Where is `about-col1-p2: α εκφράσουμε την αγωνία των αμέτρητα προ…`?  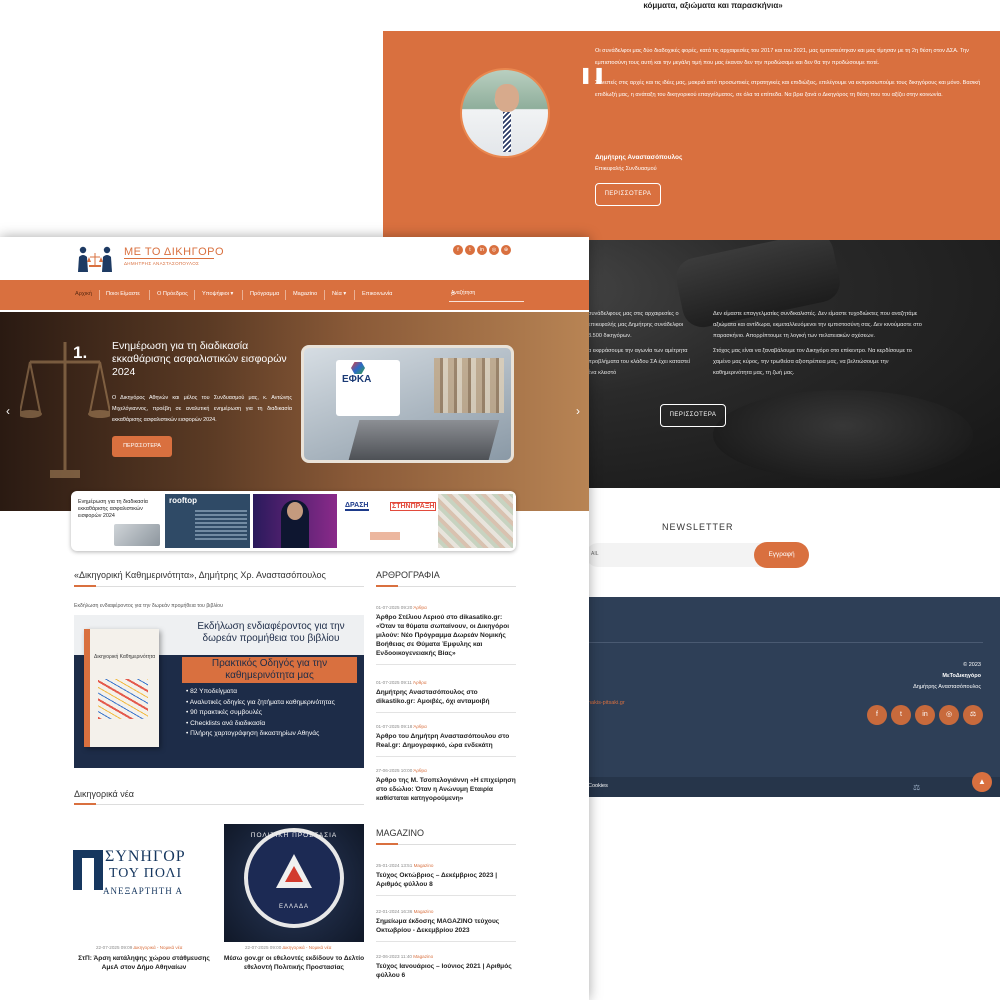
about-col1-p2: α εκφράσουμε την αγωνία των αμέτρητα προ… is located at coordinates (639, 362).